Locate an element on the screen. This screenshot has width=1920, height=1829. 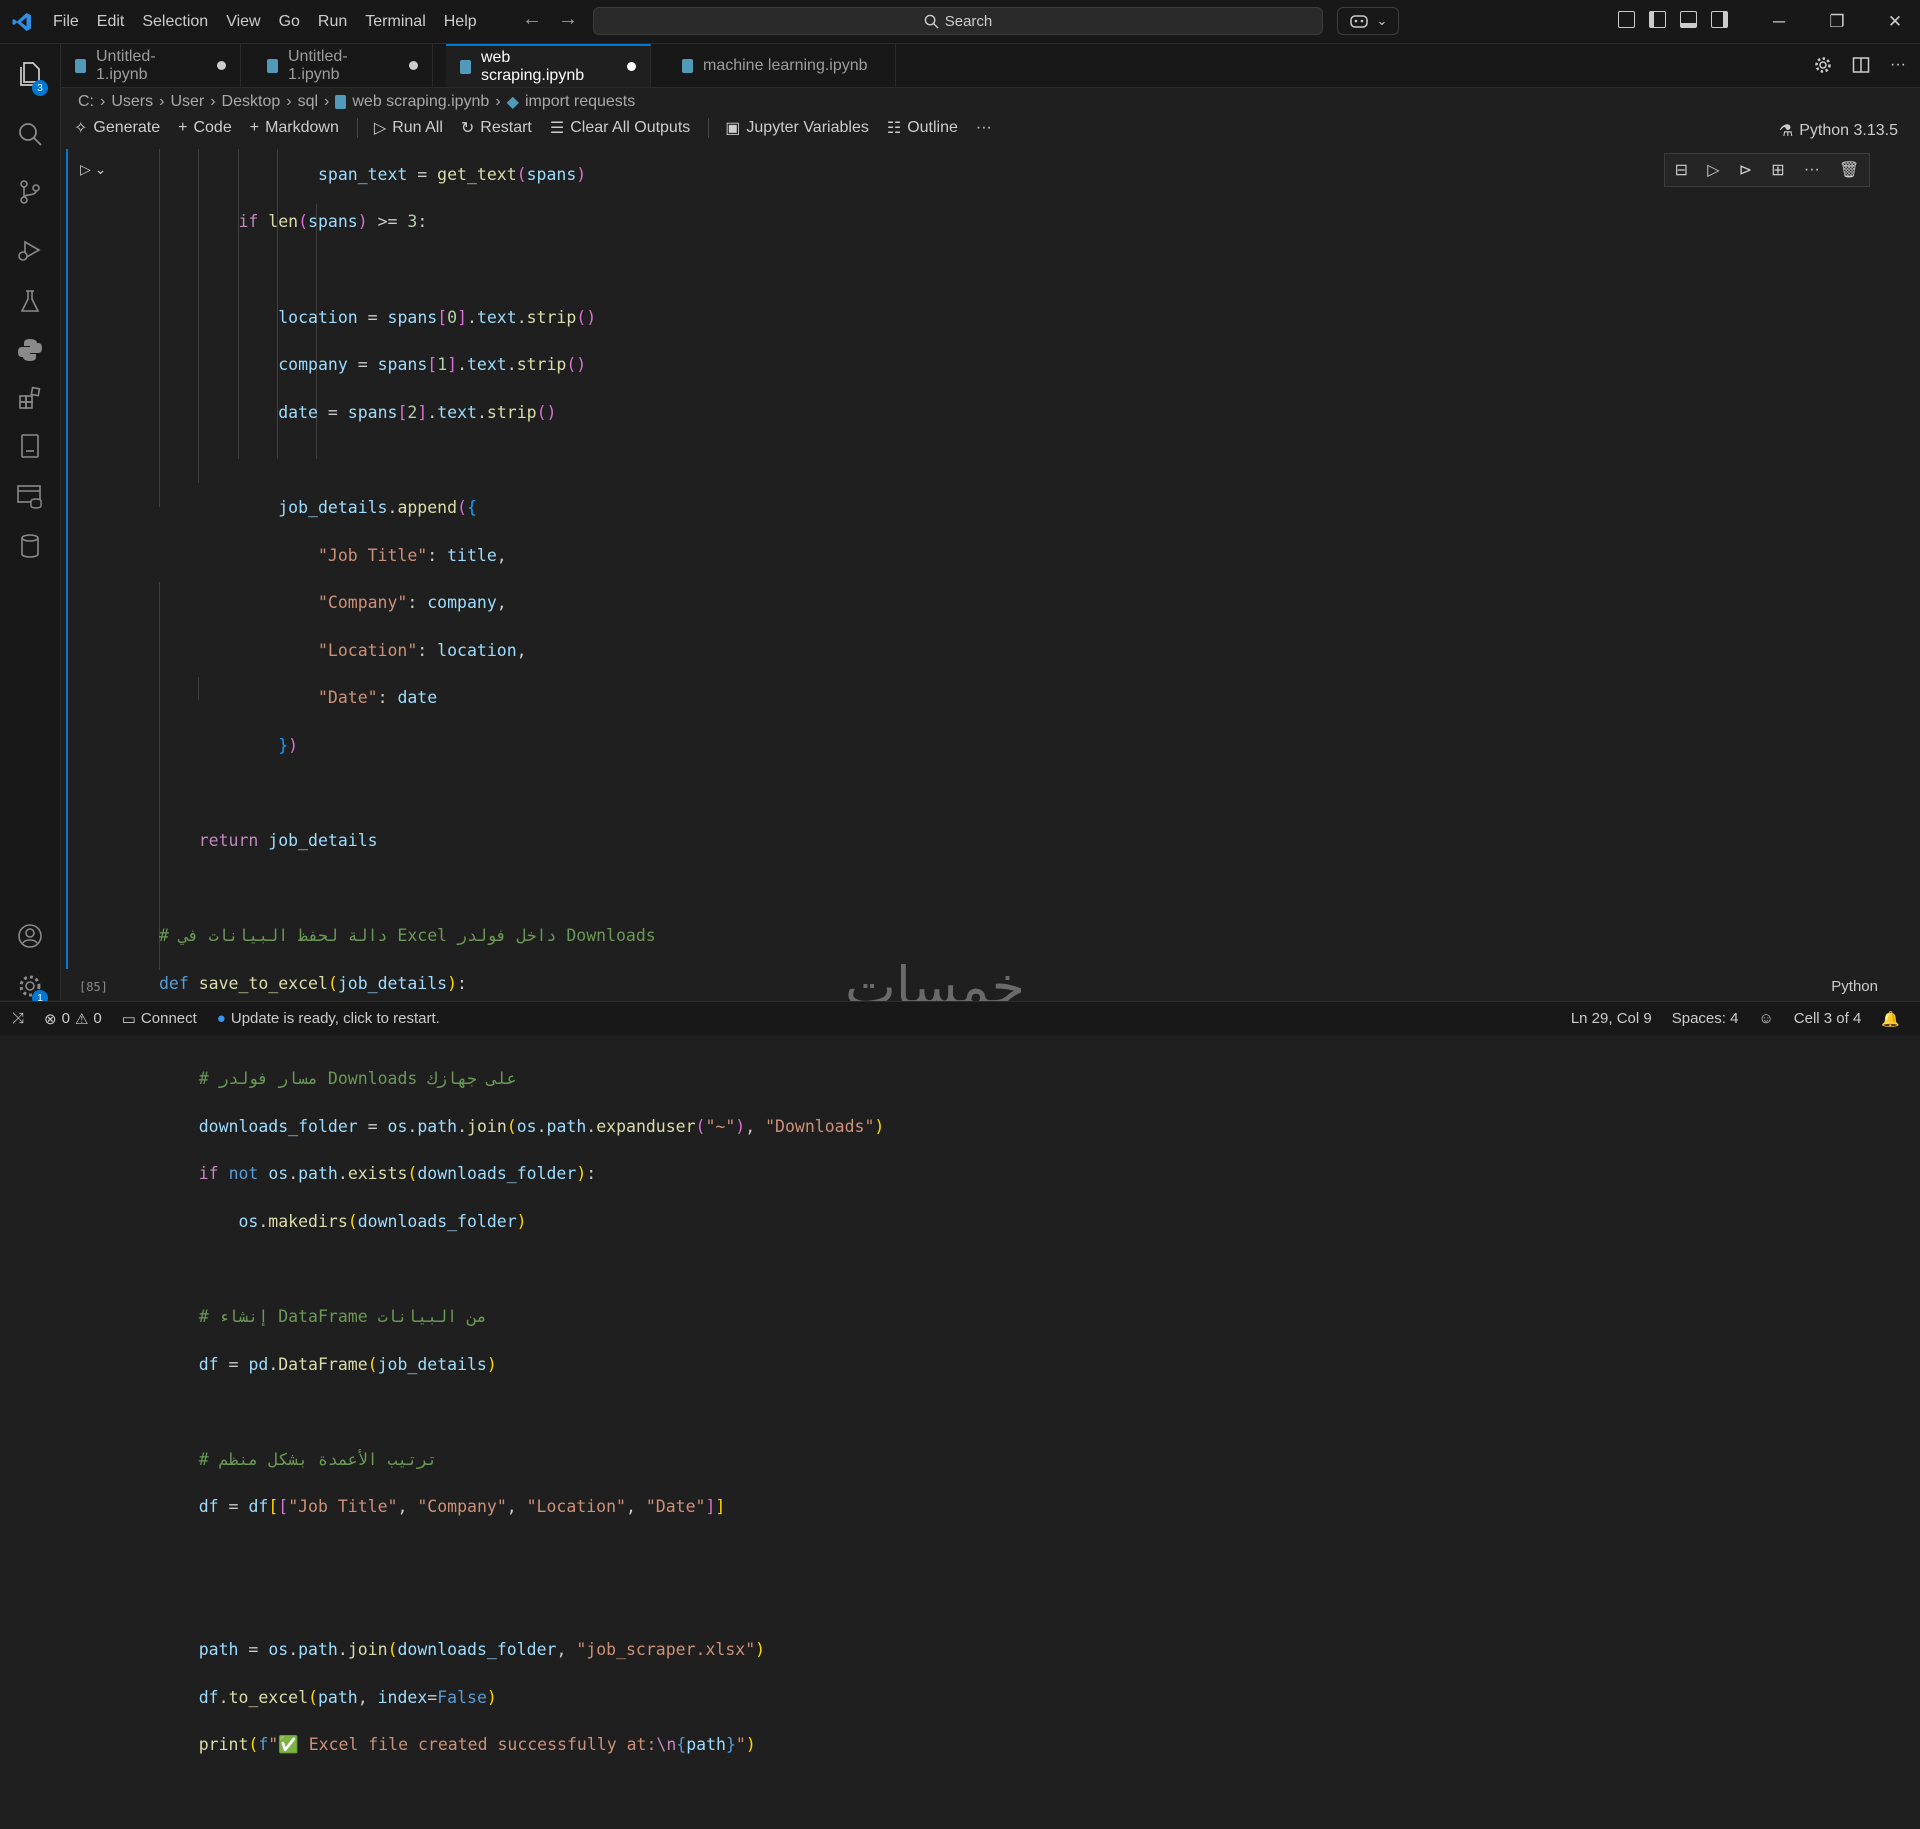
copilot-icon: ☺ is located at coordinates (1766, 1018).